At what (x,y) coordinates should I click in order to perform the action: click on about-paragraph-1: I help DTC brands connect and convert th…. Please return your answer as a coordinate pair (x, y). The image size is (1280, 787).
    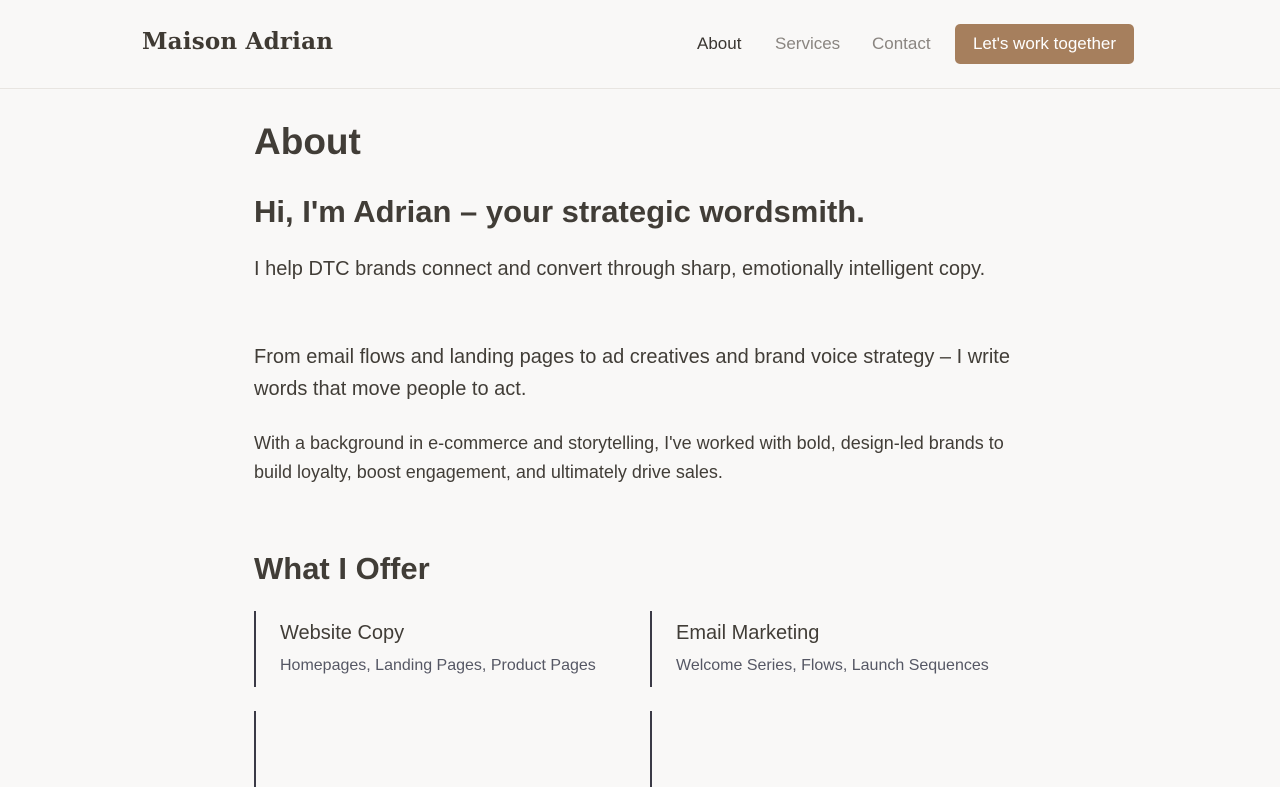
    Looking at the image, I should click on (620, 269).